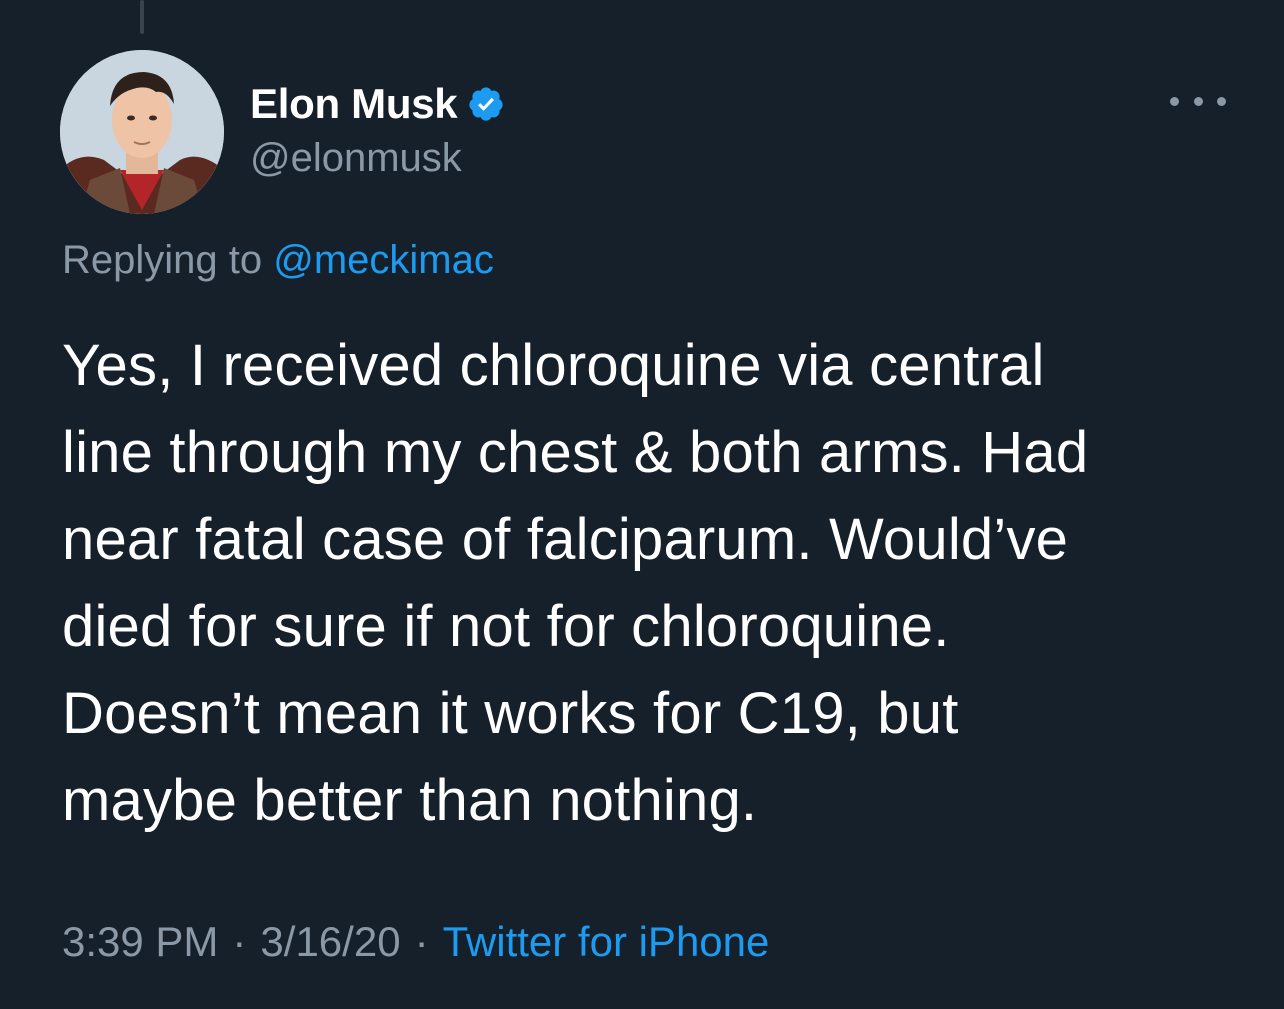 Image resolution: width=1284 pixels, height=1009 pixels. I want to click on tweet-text-line: Doesn’t mean it works for C19, but, so click(510, 713).